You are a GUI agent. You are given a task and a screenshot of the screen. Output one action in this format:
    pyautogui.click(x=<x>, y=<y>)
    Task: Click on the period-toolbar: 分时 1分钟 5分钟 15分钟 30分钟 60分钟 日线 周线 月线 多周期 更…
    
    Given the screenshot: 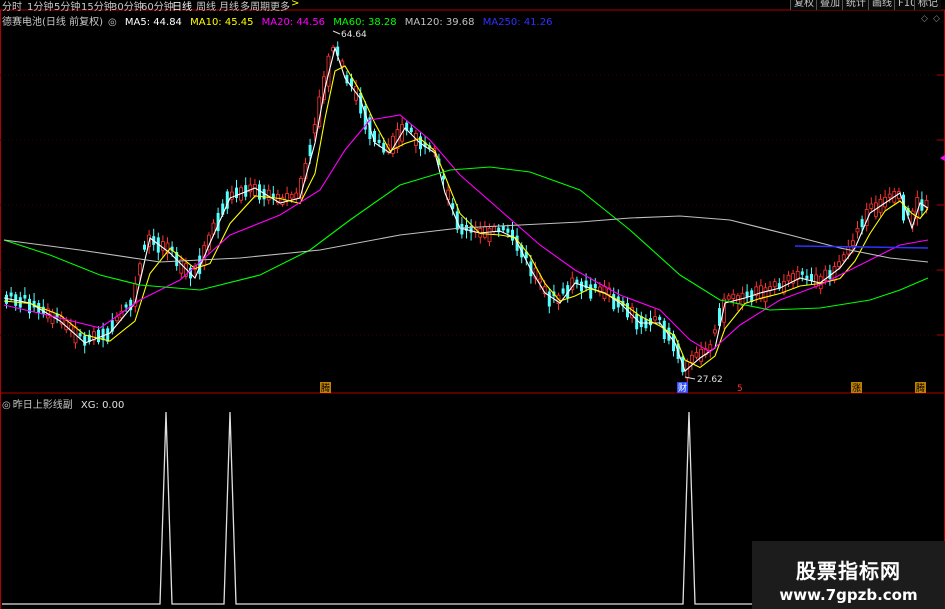 What is the action you would take?
    pyautogui.click(x=472, y=6)
    